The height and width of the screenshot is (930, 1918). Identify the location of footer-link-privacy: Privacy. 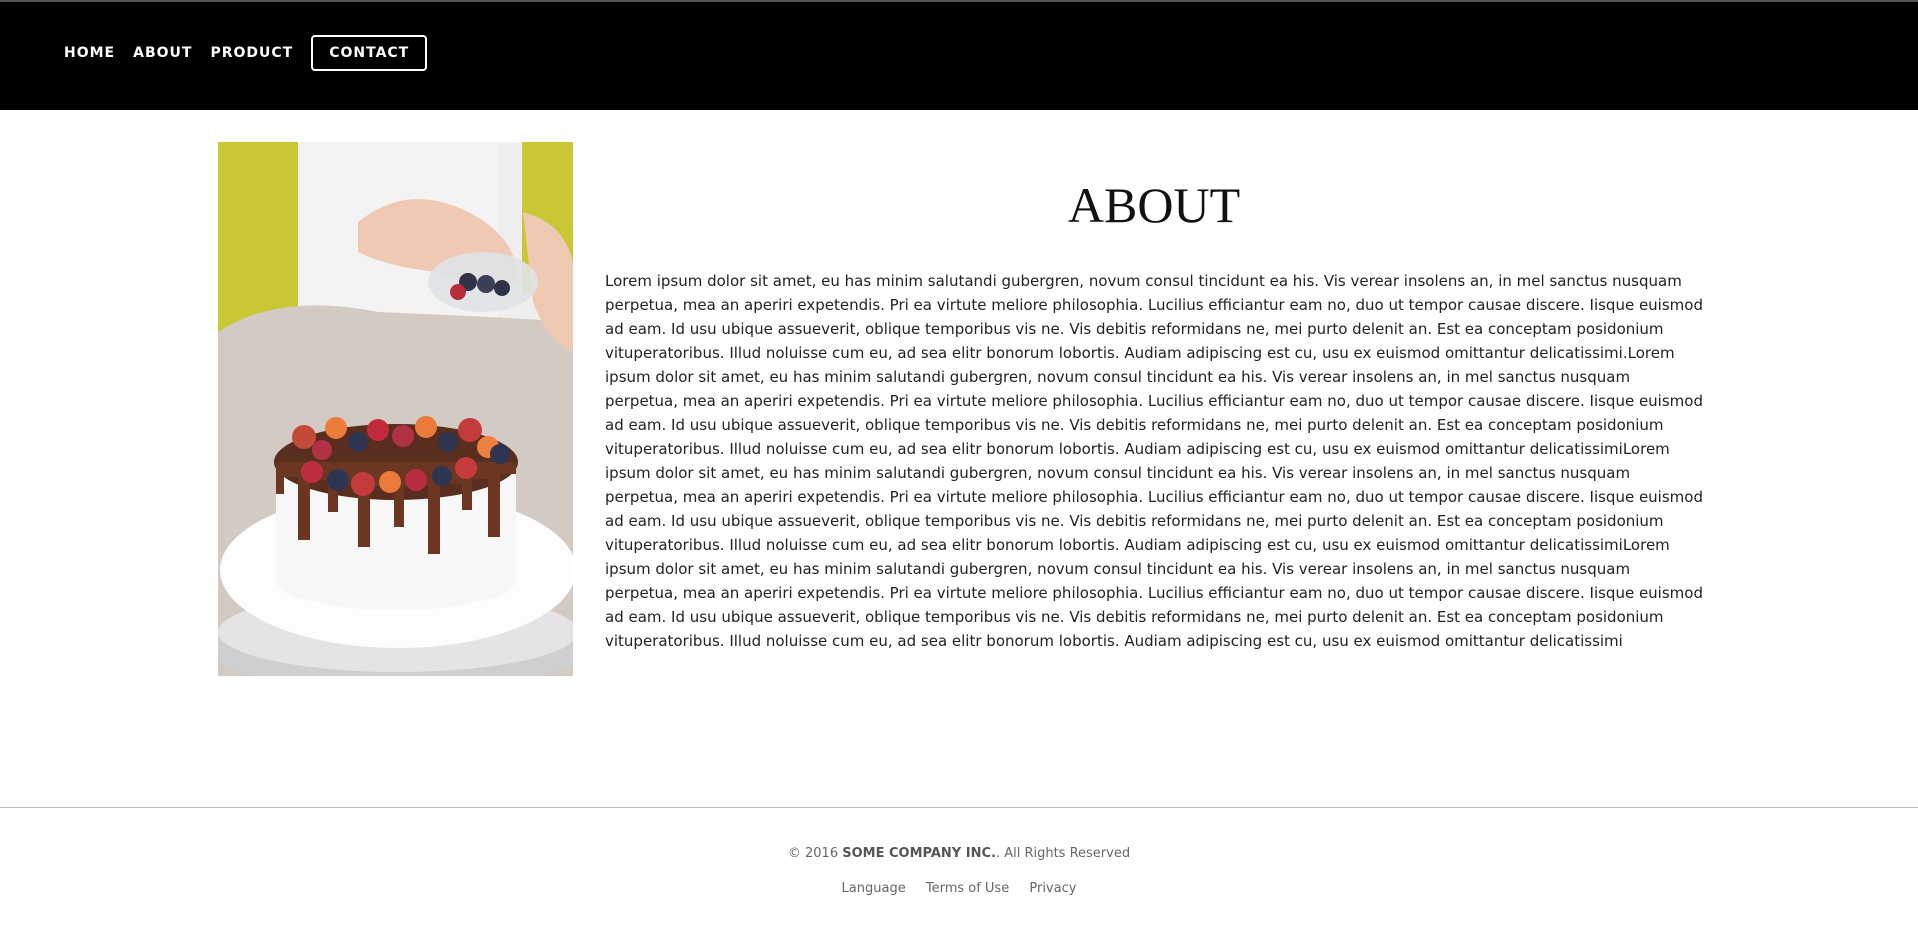
(1052, 888).